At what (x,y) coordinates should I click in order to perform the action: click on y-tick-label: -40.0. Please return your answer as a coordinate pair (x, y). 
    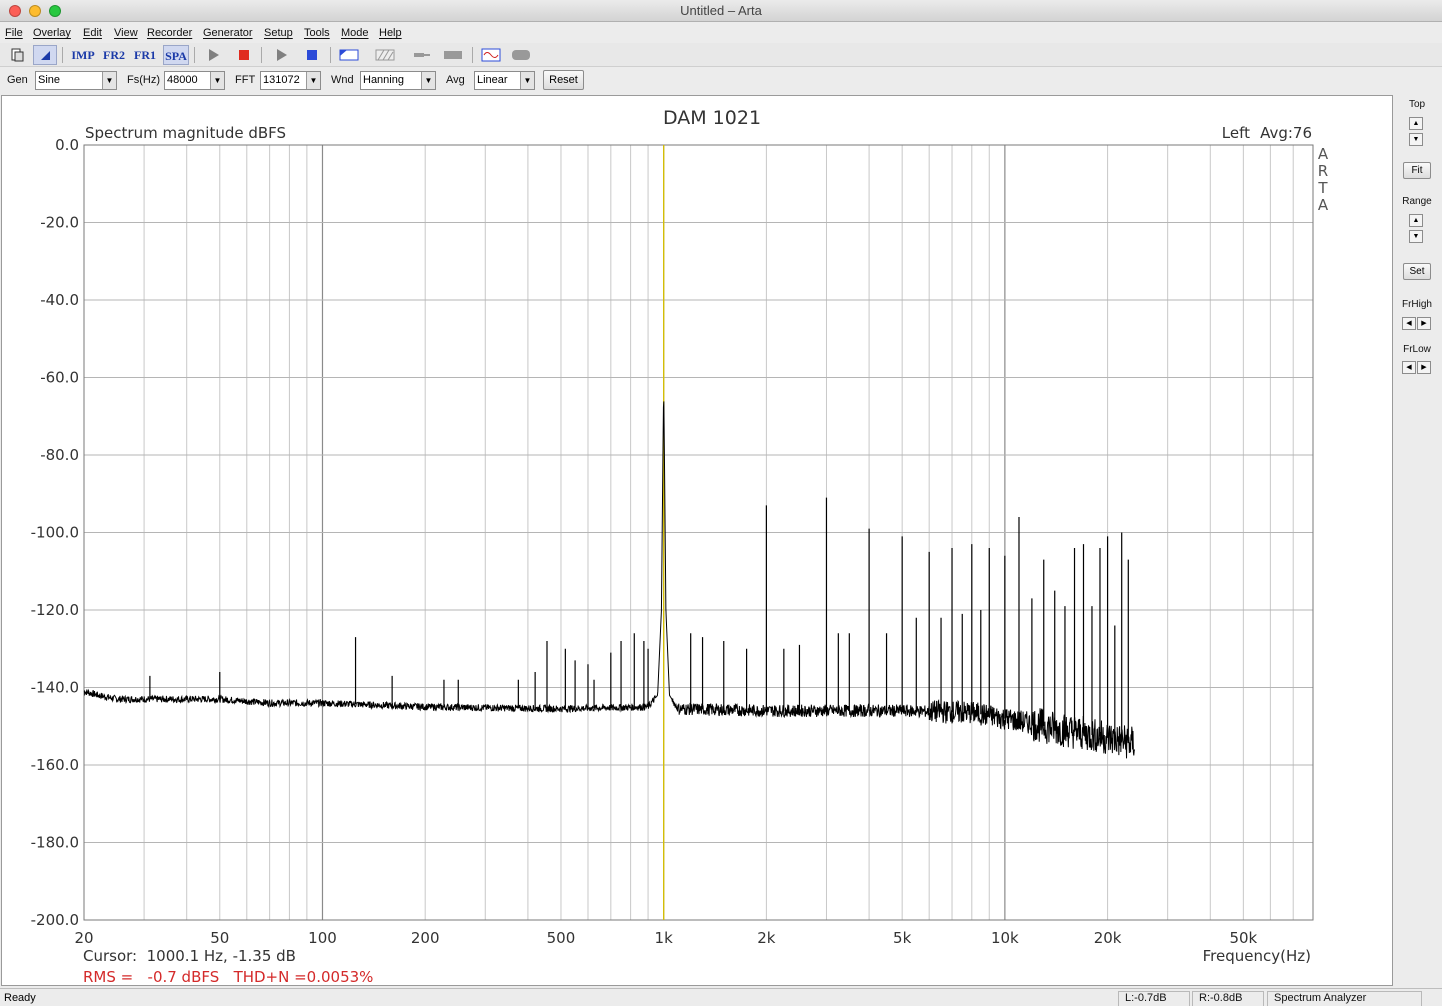
    Looking at the image, I should click on (59, 300).